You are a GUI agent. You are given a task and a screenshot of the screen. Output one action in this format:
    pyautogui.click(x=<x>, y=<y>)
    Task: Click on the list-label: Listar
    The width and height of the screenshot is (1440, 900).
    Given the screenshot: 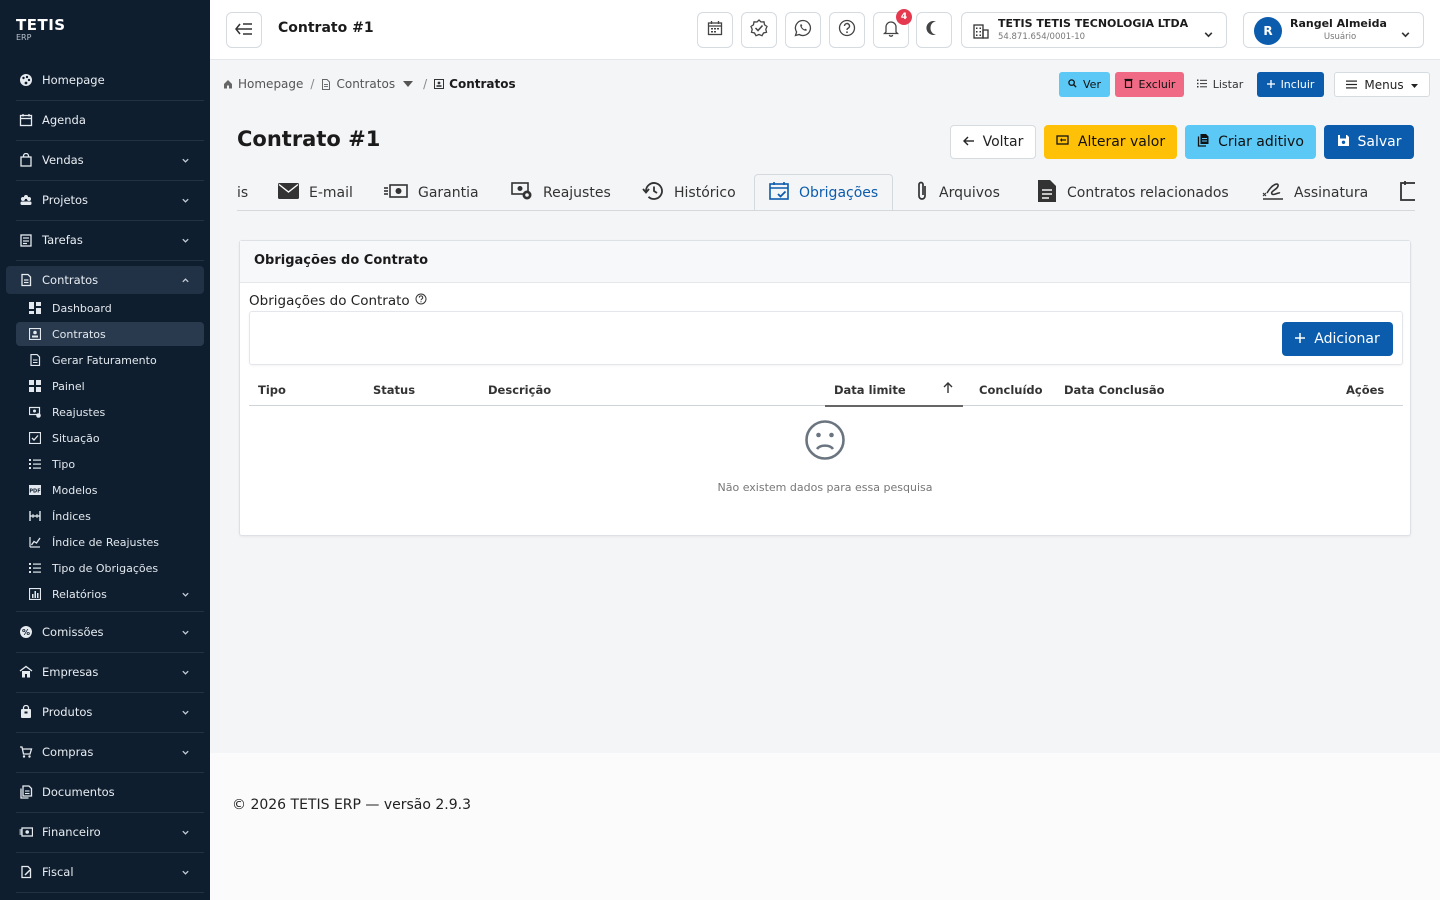 What is the action you would take?
    pyautogui.click(x=1228, y=84)
    